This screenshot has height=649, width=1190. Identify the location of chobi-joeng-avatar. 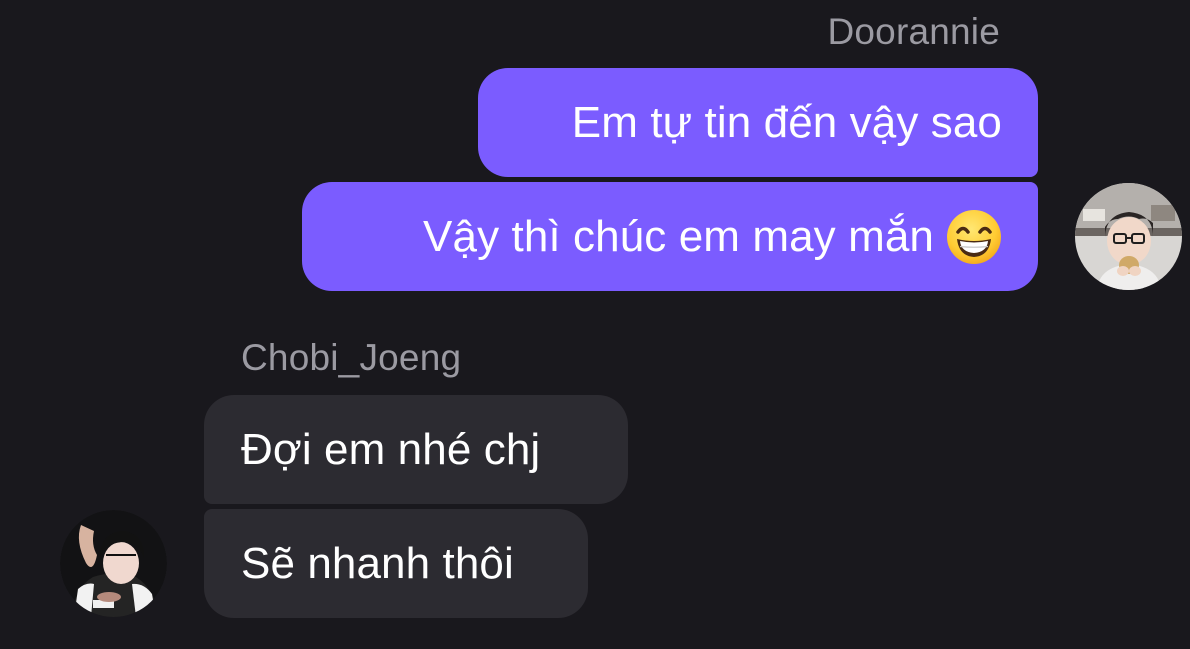
(113, 563).